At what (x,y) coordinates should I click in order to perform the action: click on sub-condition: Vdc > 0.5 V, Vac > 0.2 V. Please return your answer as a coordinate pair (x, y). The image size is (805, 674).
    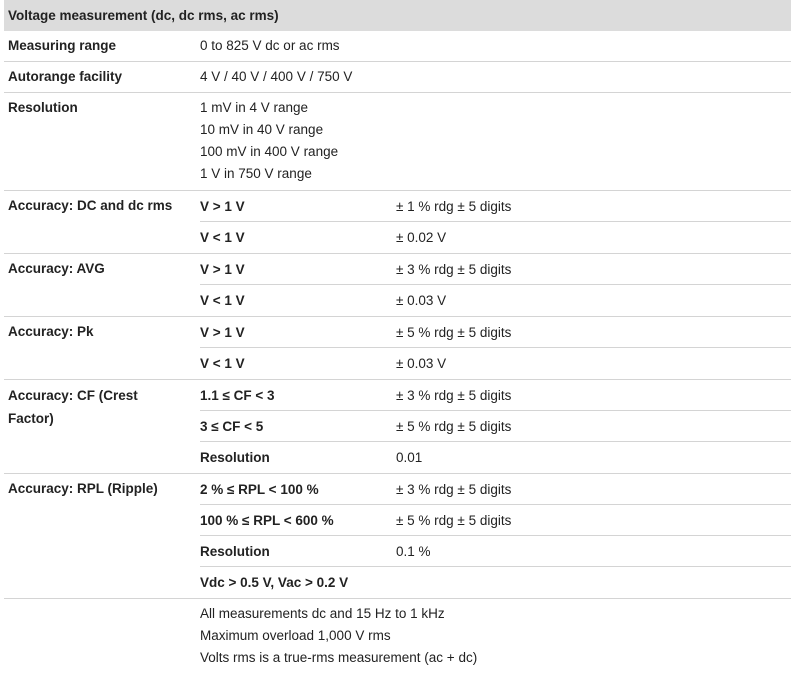
    Looking at the image, I should click on (274, 582).